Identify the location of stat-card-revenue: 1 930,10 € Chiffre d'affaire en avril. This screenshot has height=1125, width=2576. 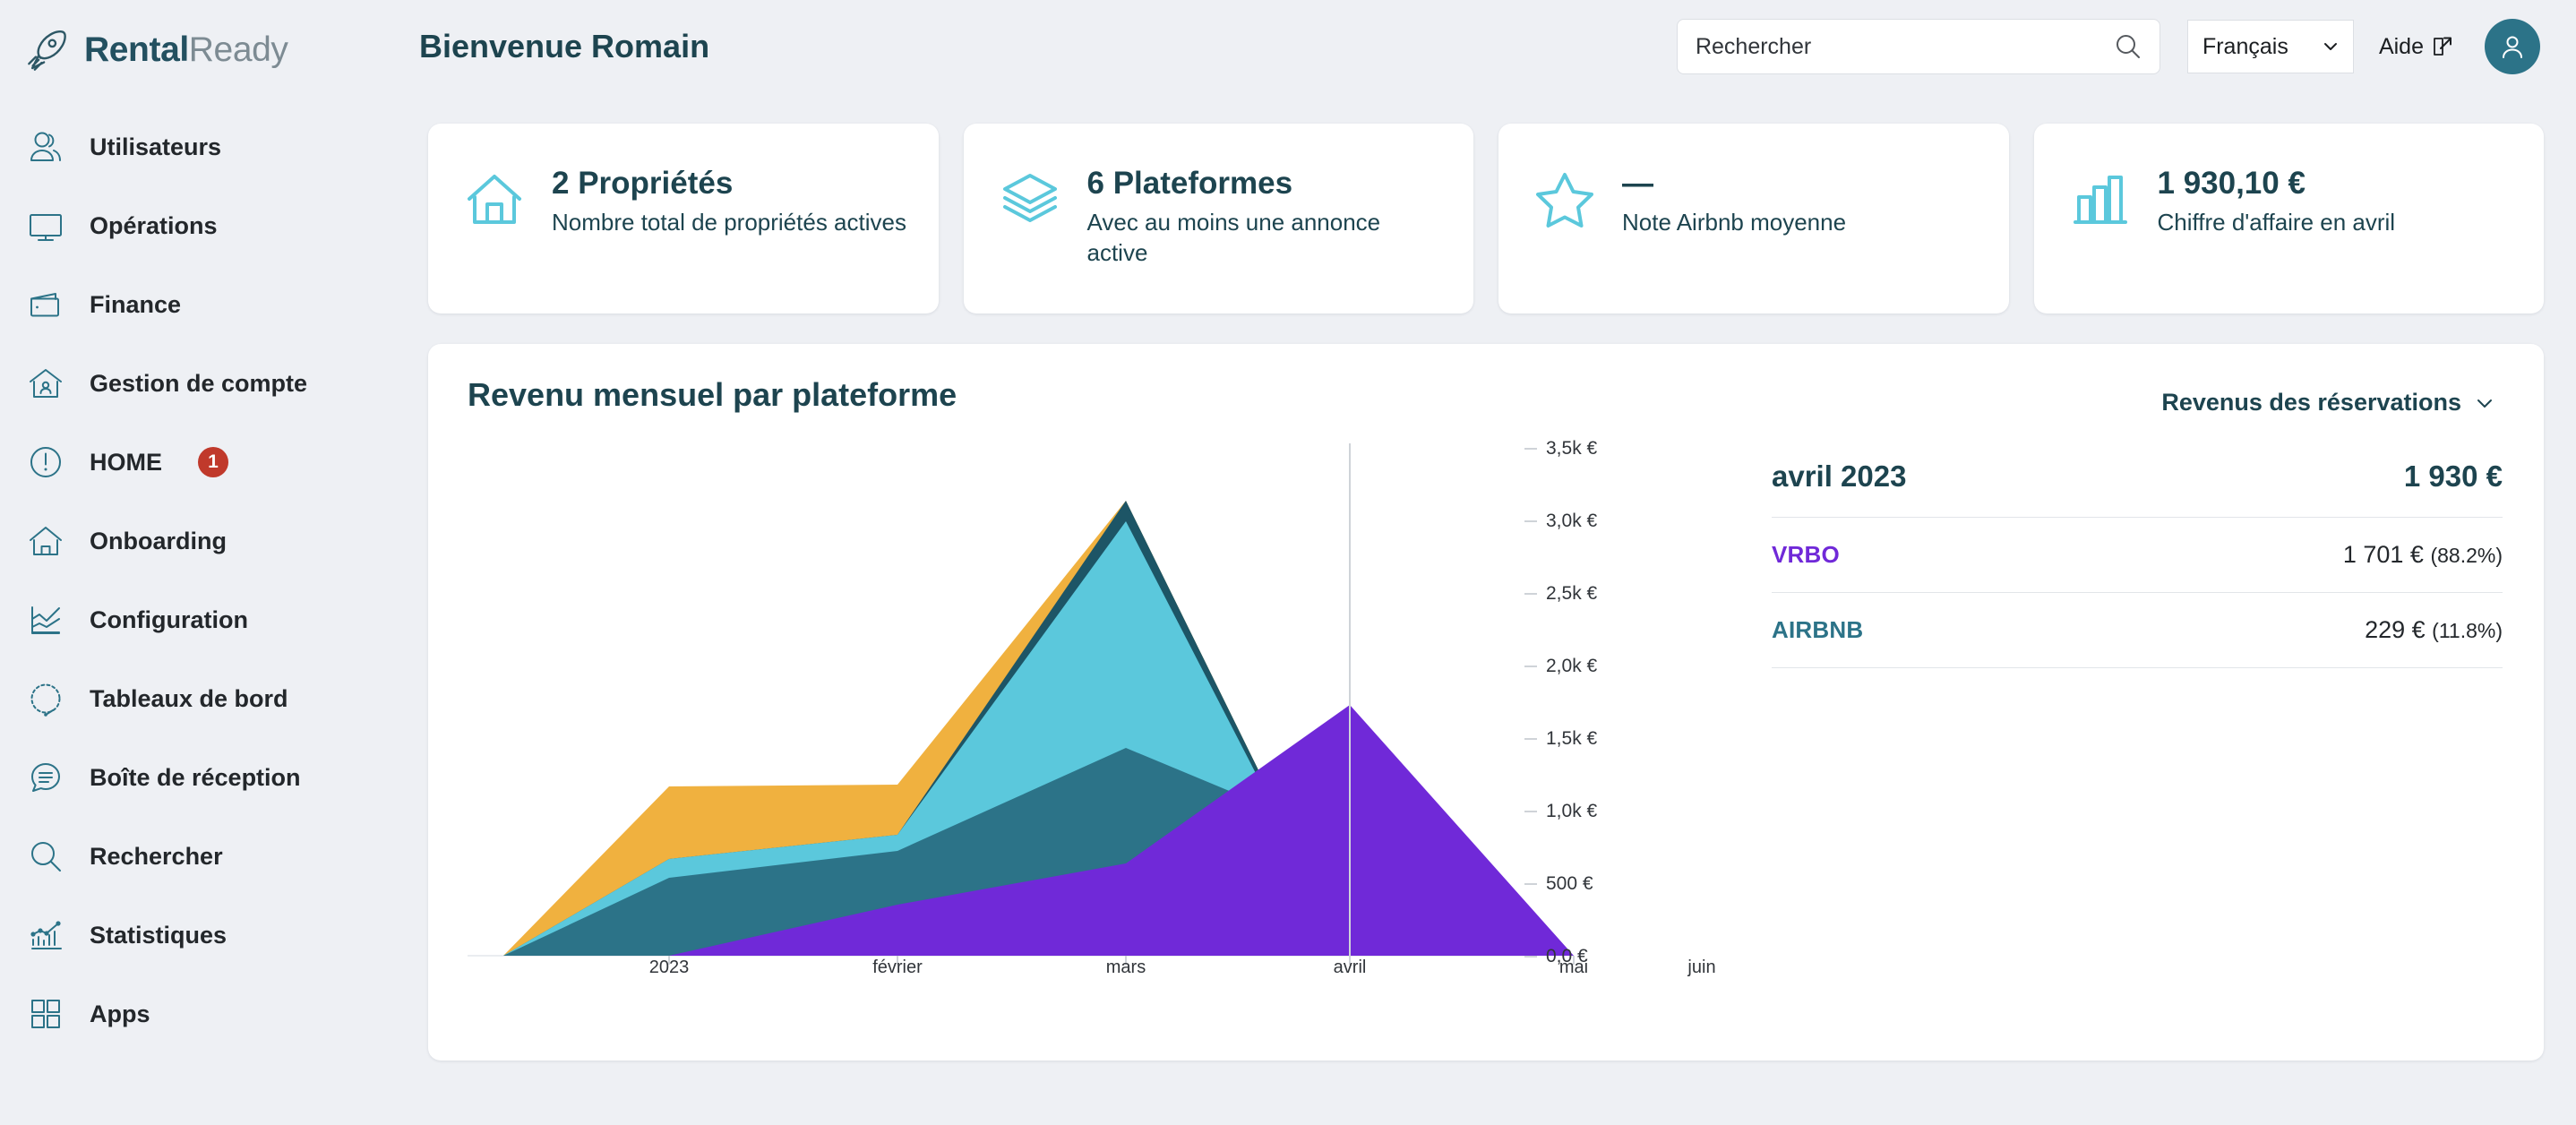
(2288, 218).